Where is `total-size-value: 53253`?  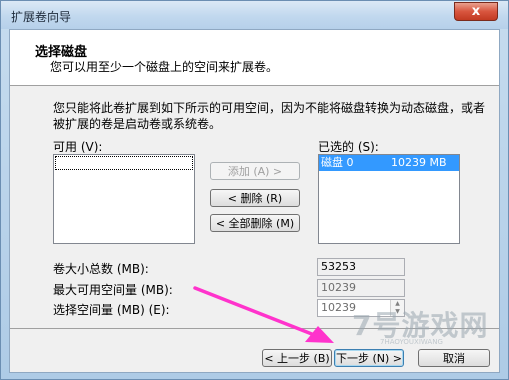
total-size-value: 53253 is located at coordinates (361, 267).